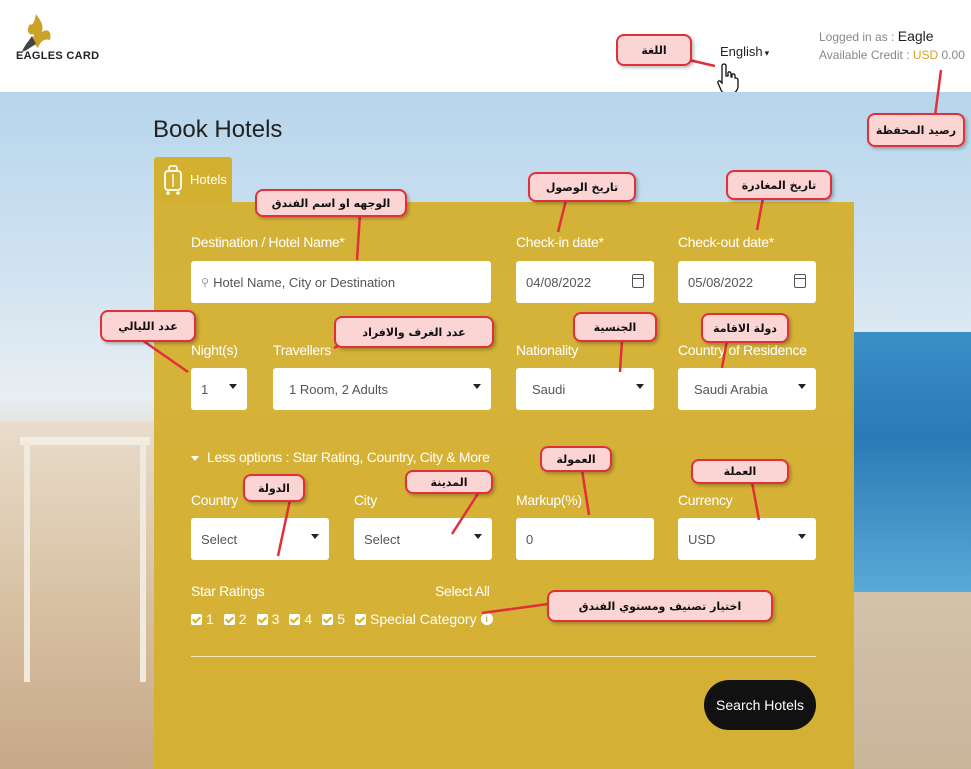 The width and height of the screenshot is (971, 769). I want to click on markup-value: 0, so click(530, 539).